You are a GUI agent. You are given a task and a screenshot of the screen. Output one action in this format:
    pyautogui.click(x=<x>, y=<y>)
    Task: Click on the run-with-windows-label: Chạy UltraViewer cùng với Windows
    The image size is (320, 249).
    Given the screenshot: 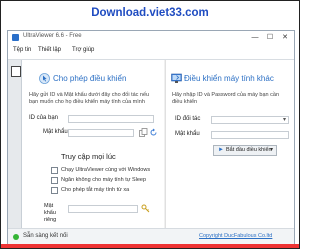 What is the action you would take?
    pyautogui.click(x=106, y=170)
    